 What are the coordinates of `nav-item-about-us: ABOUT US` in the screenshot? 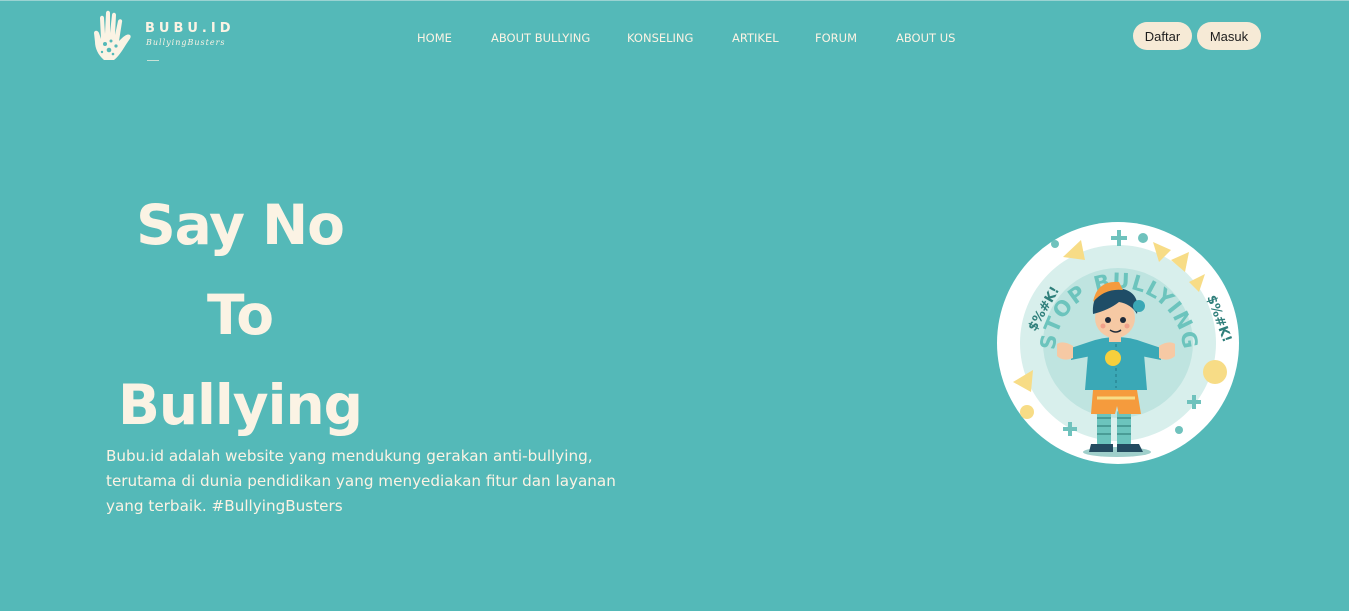 It's located at (925, 38).